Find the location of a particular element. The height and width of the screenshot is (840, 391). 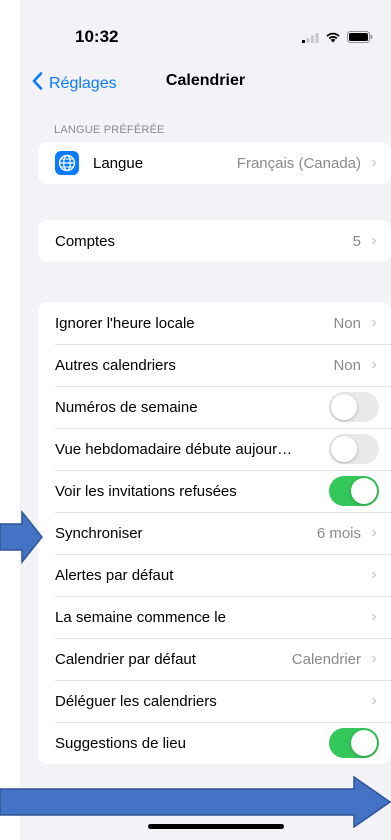

wifi-icon is located at coordinates (333, 39).